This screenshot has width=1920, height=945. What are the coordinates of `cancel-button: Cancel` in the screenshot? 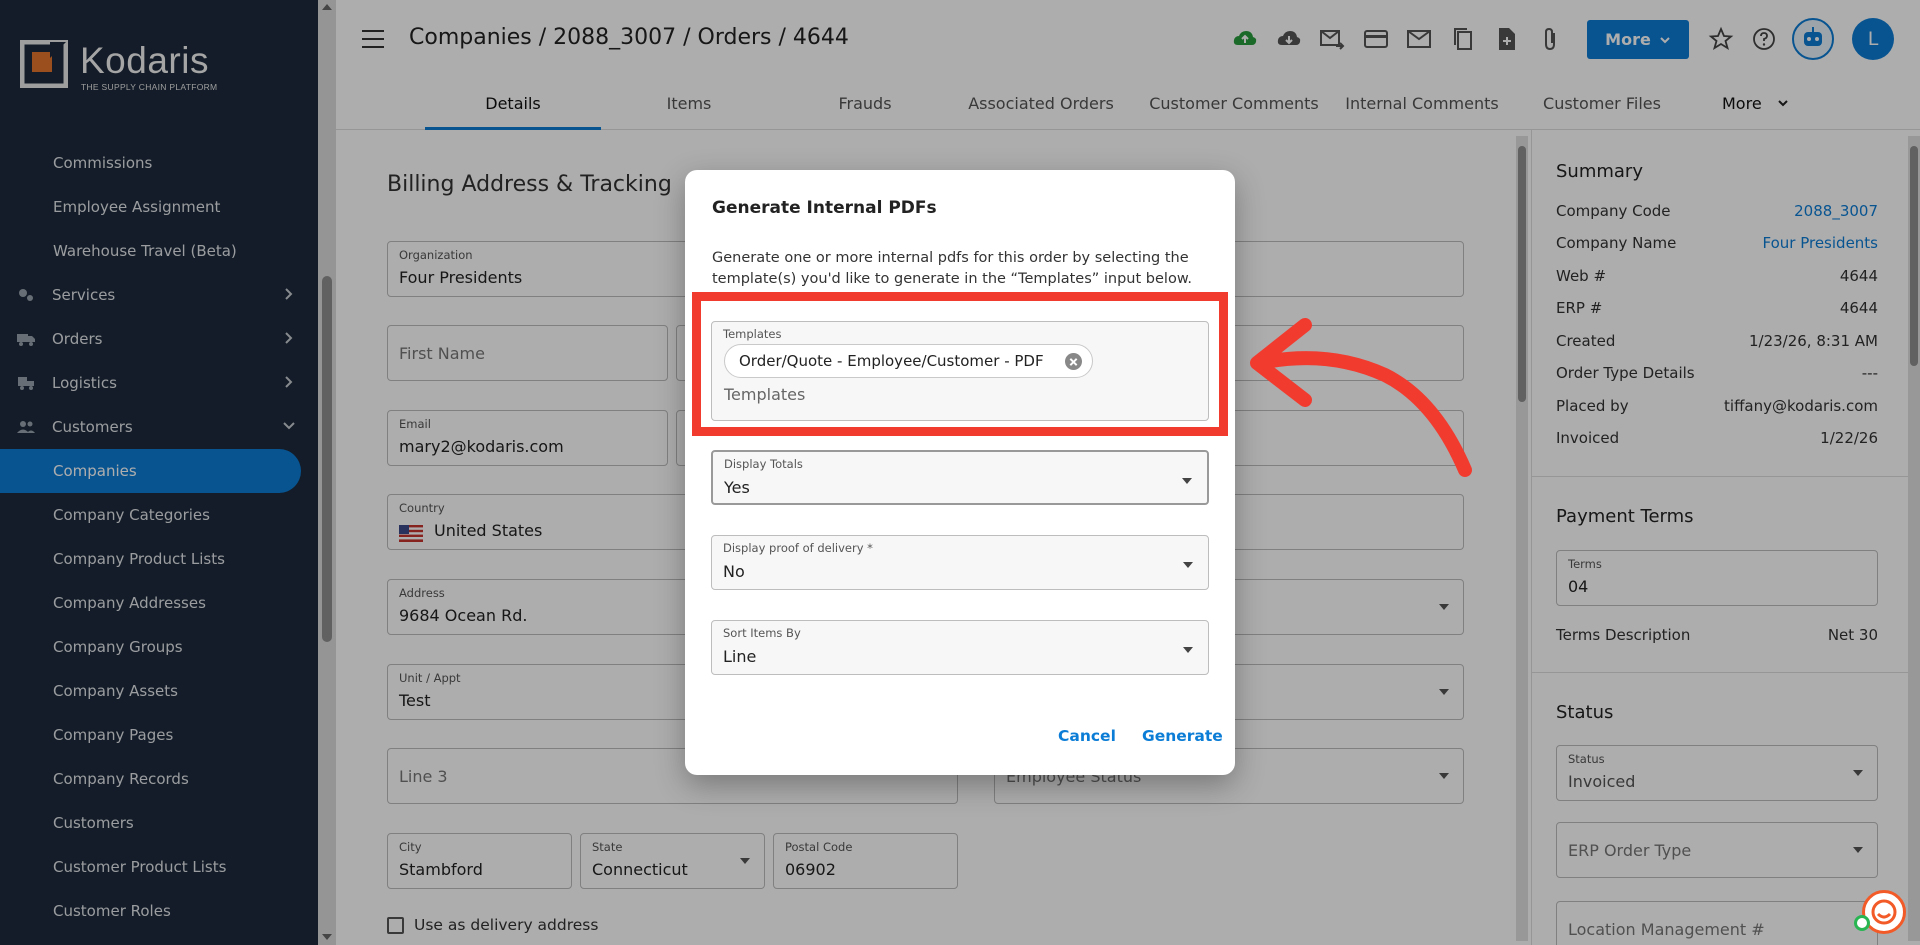 It's located at (1087, 736).